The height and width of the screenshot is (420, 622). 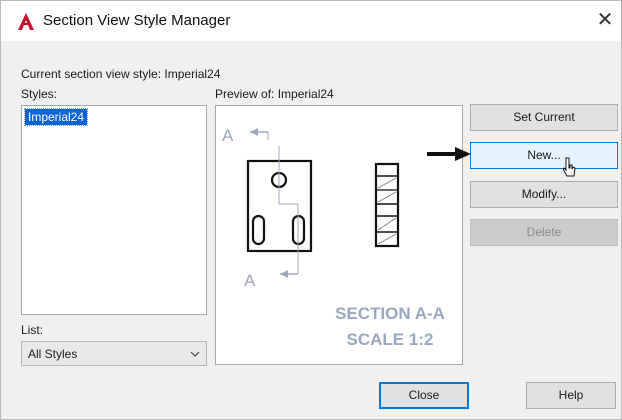 I want to click on set-current-button: Set Current, so click(x=544, y=117).